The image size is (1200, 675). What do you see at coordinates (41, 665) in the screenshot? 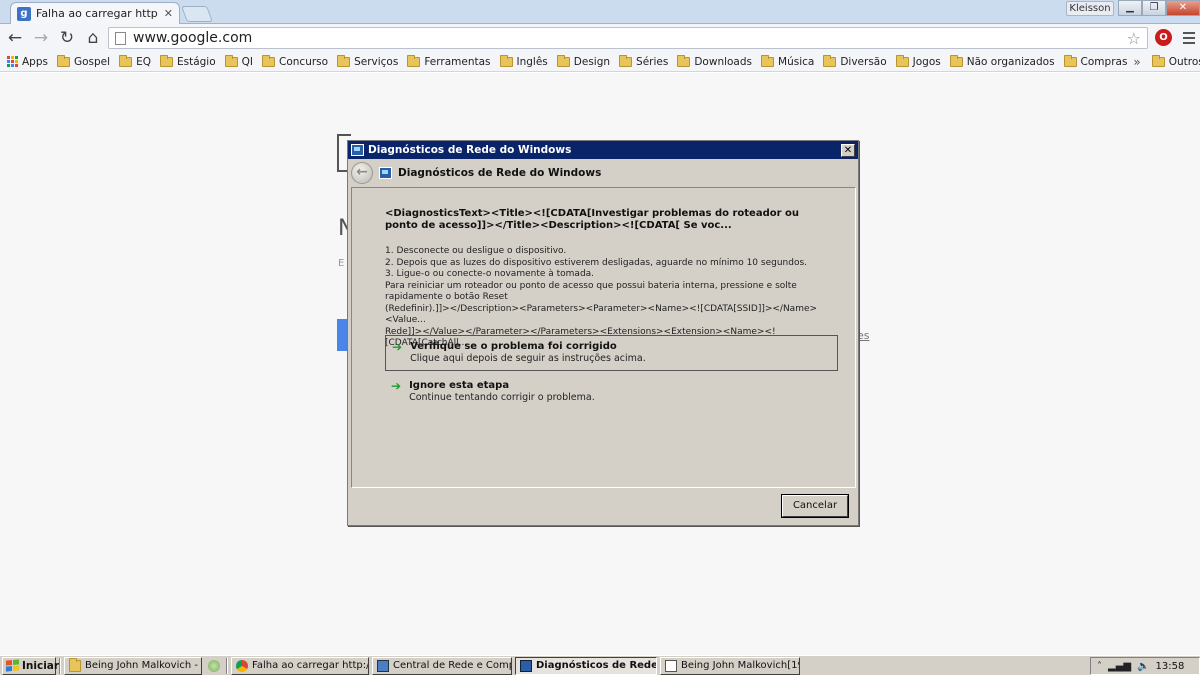
I see `start-label: Iniciar` at bounding box center [41, 665].